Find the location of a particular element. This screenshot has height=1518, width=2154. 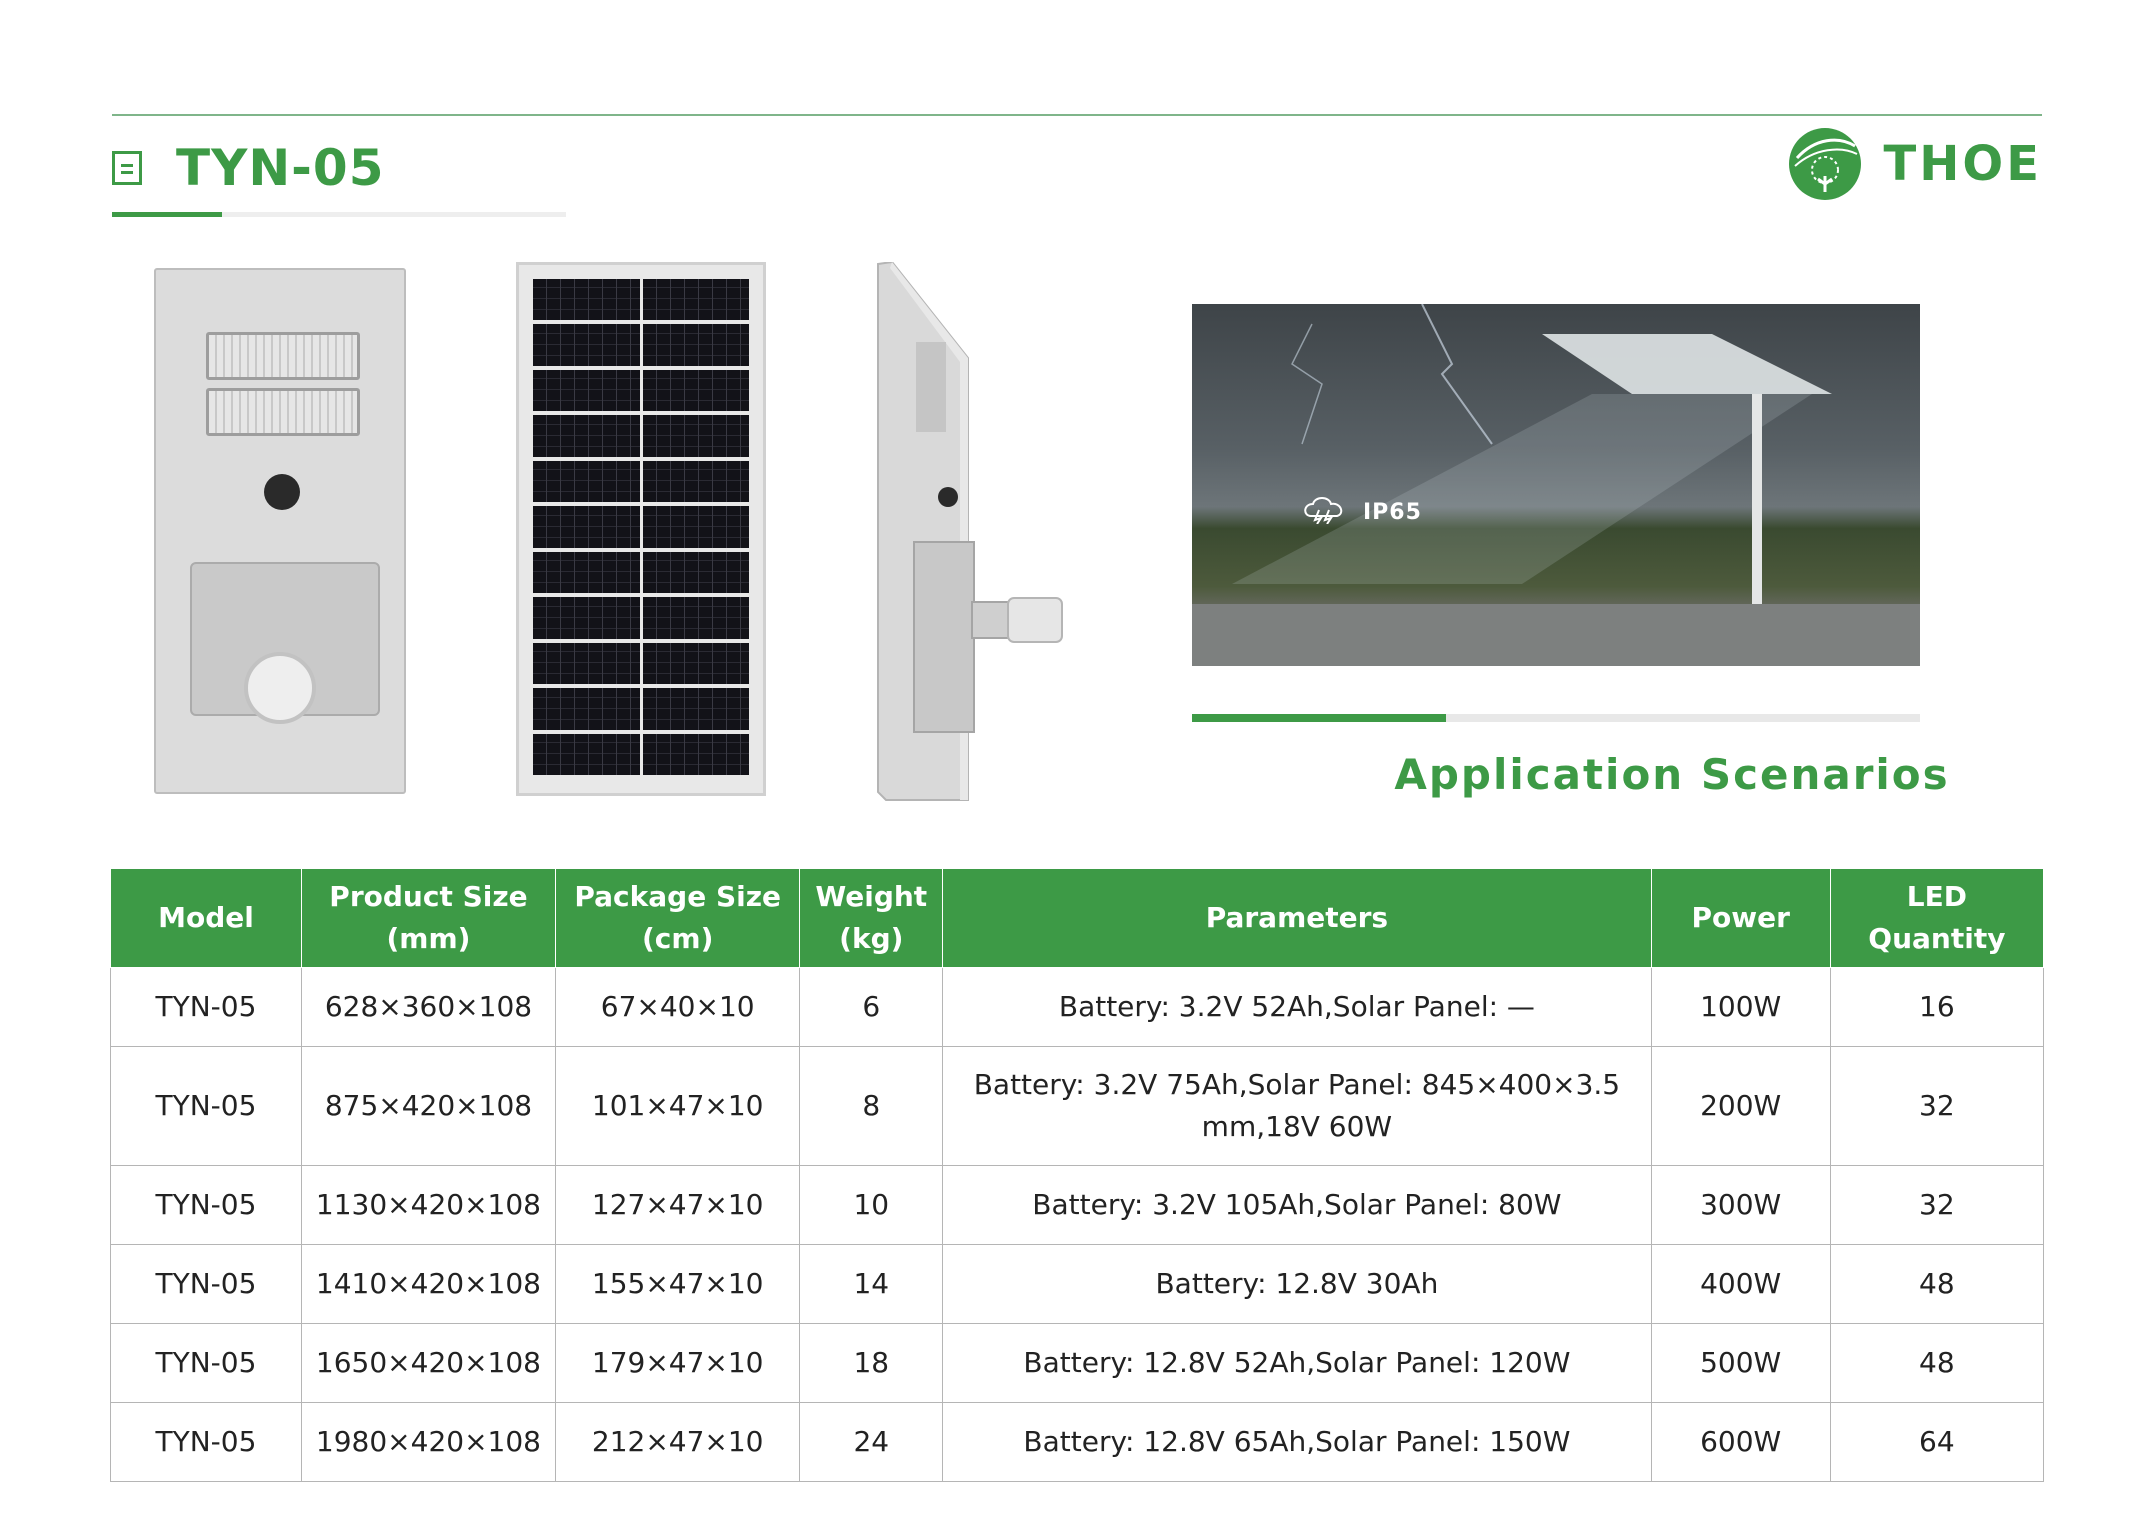

col-header-parameters: Parameters is located at coordinates (1297, 918).